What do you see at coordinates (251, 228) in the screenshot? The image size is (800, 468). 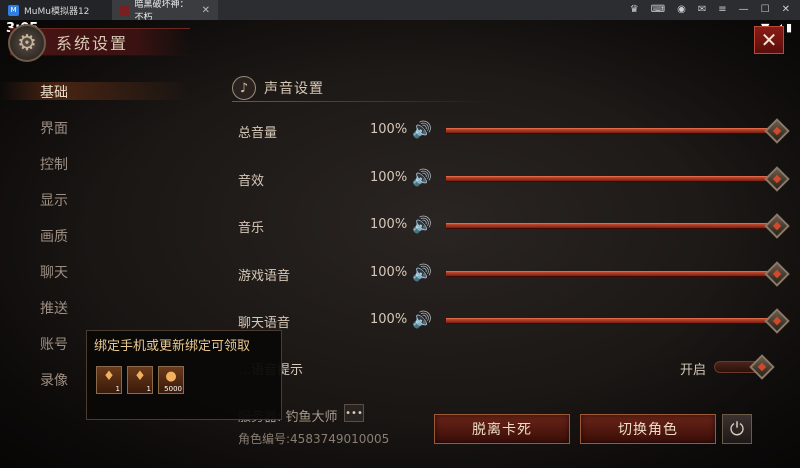 I see `volume-label: 音乐` at bounding box center [251, 228].